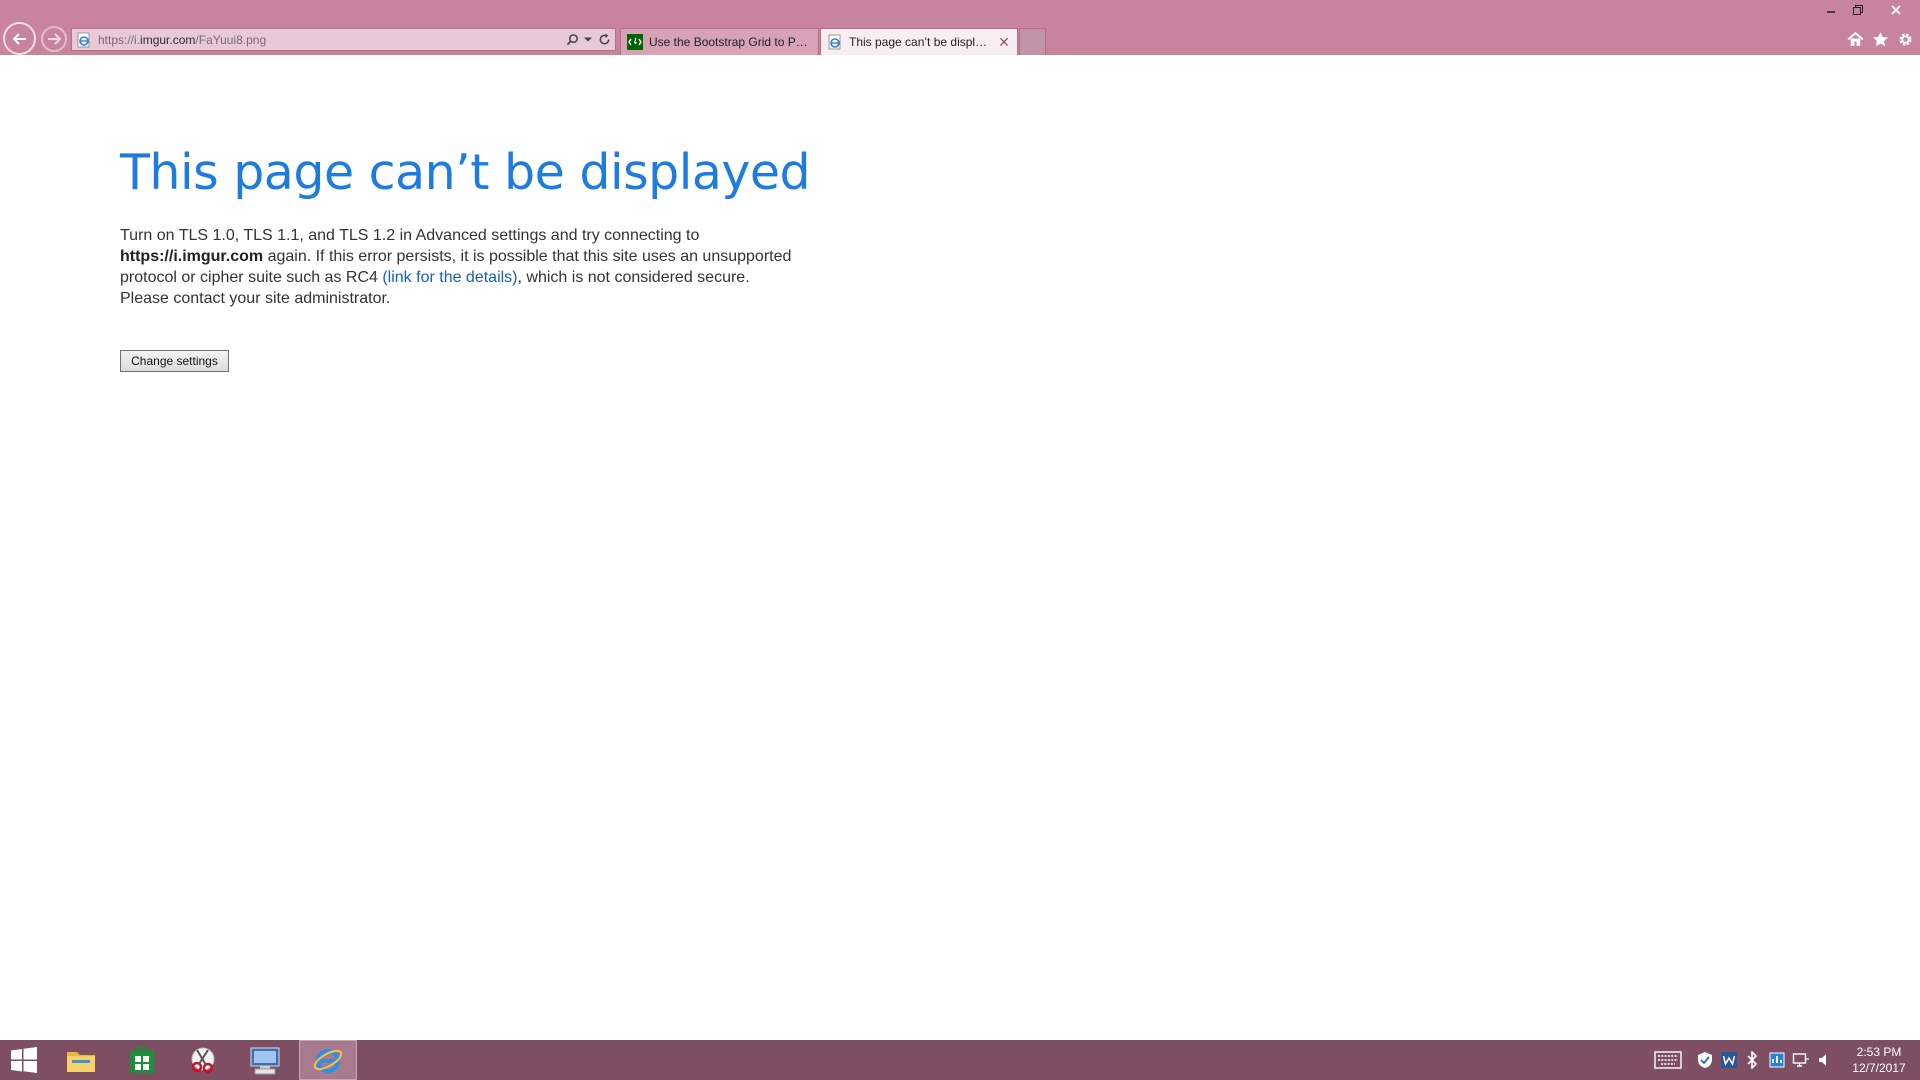 The image size is (1920, 1080). I want to click on minimize-button, so click(1831, 10).